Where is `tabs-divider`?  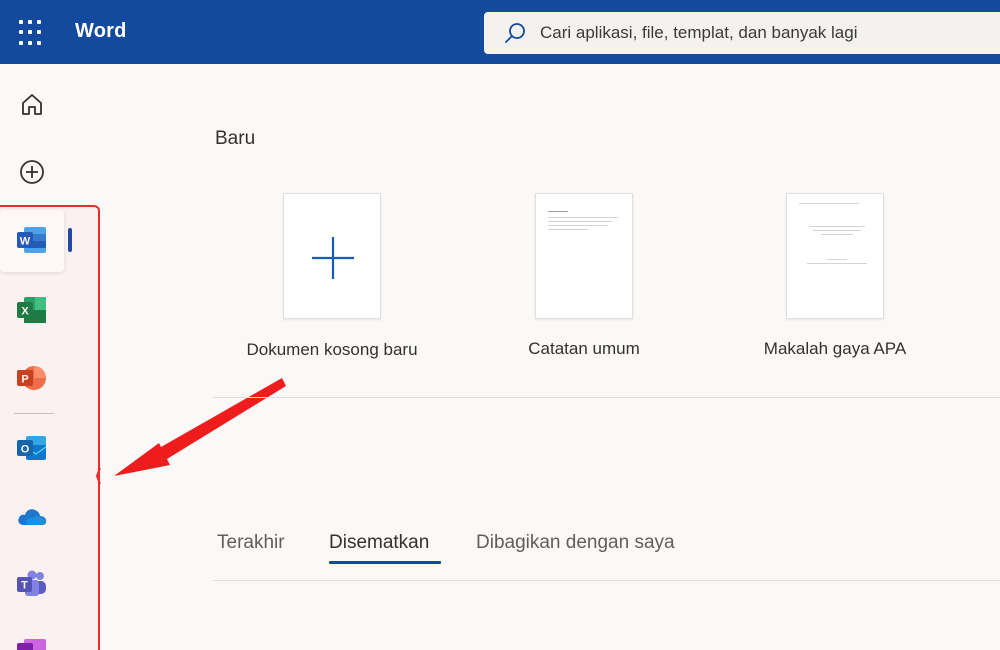 tabs-divider is located at coordinates (606, 580).